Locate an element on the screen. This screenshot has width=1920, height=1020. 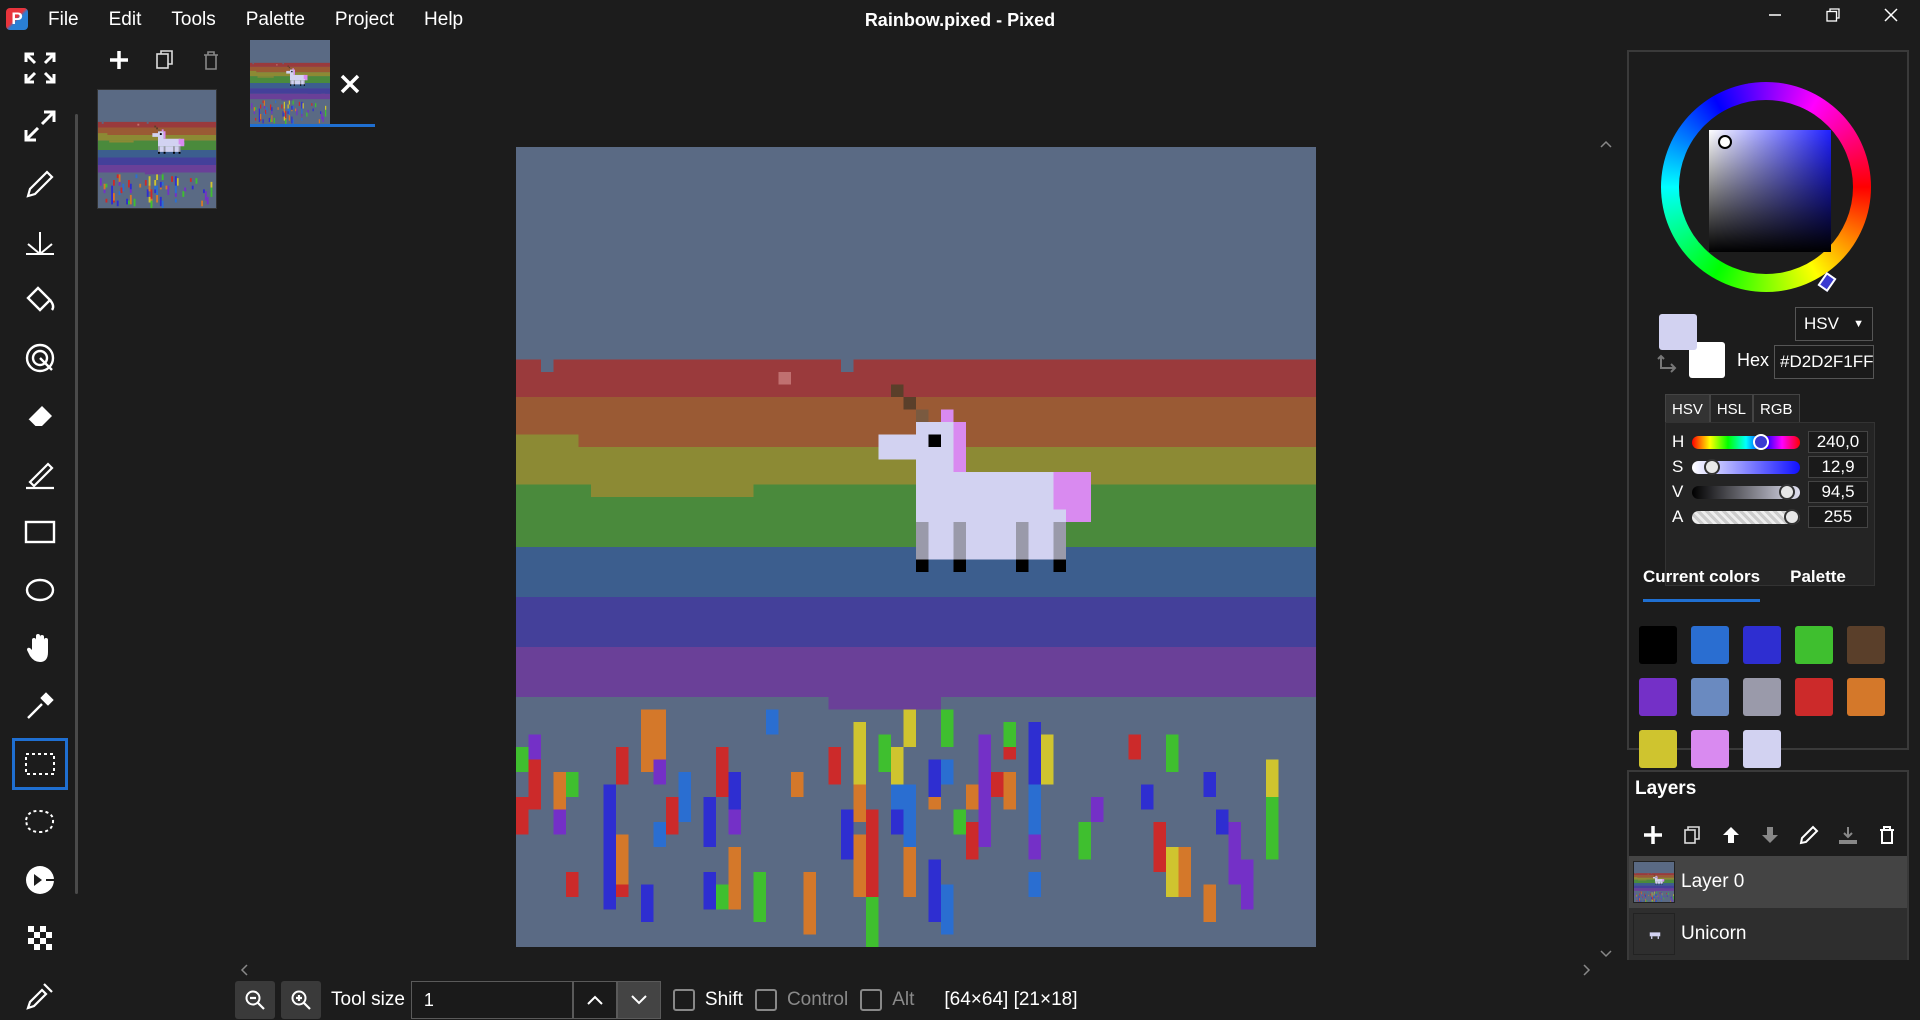
arrow-down-icon is located at coordinates (1769, 835).